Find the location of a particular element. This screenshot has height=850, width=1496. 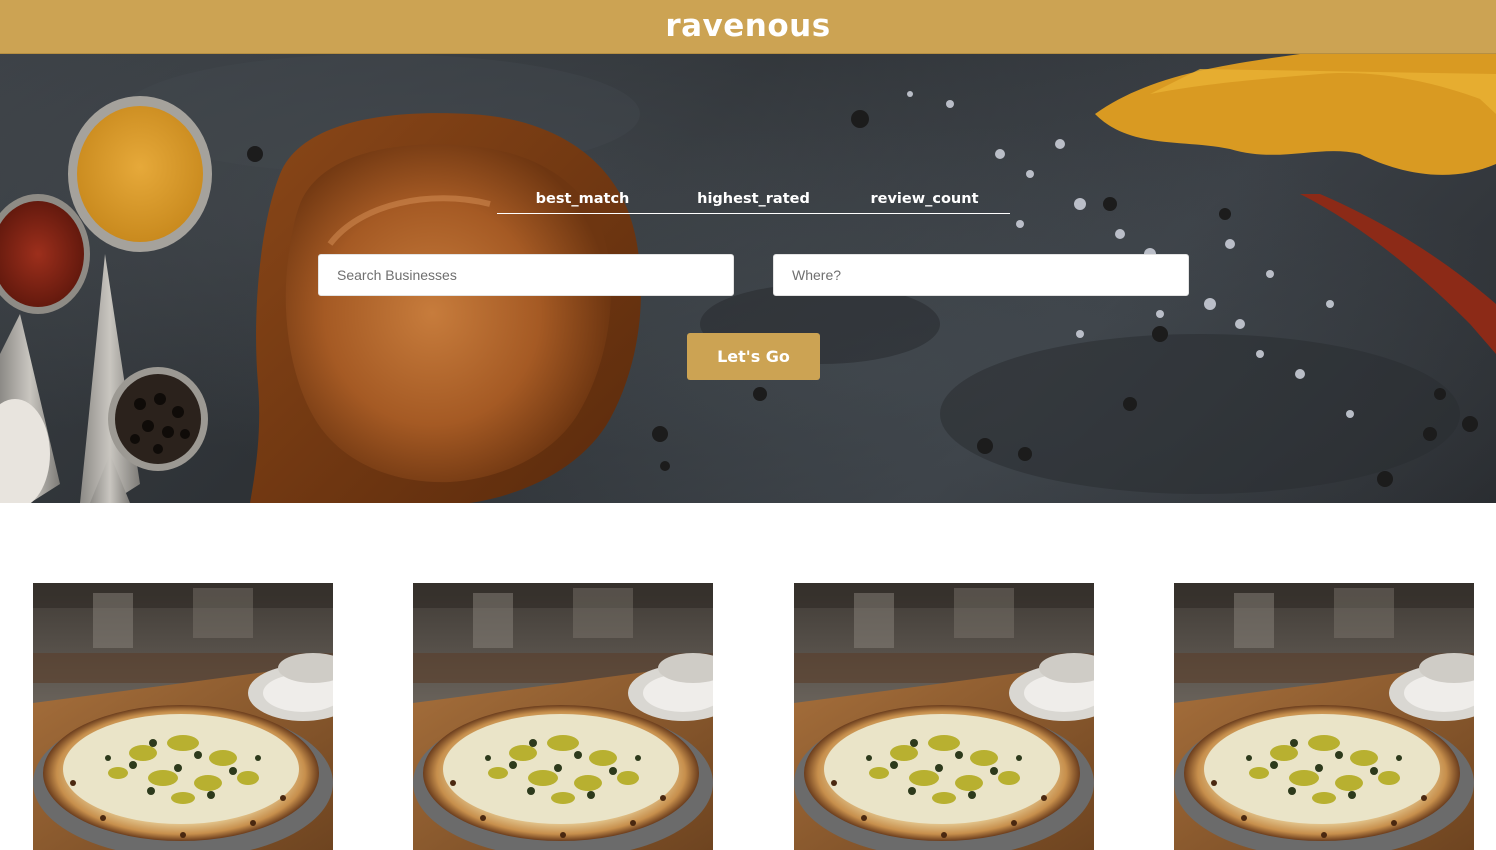

sort-option-review-count: review_count is located at coordinates (924, 200).